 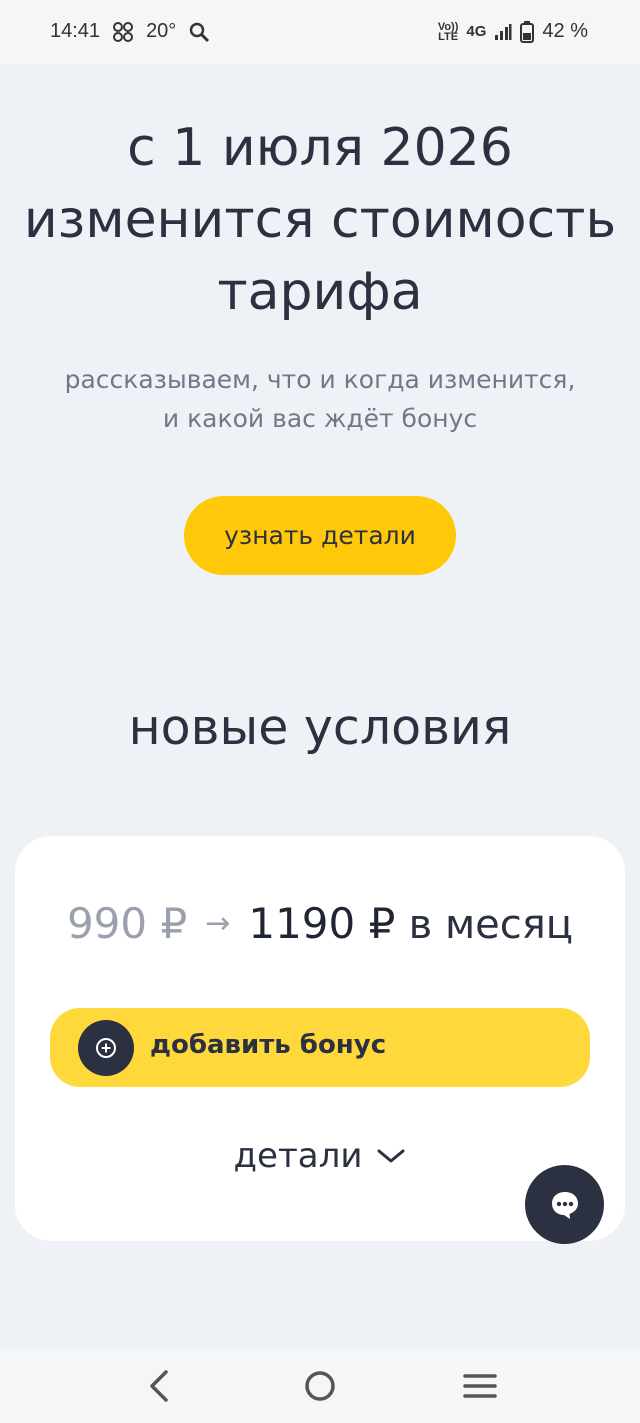 What do you see at coordinates (320, 148) in the screenshot?
I see `title-line: с 1 июля 2026` at bounding box center [320, 148].